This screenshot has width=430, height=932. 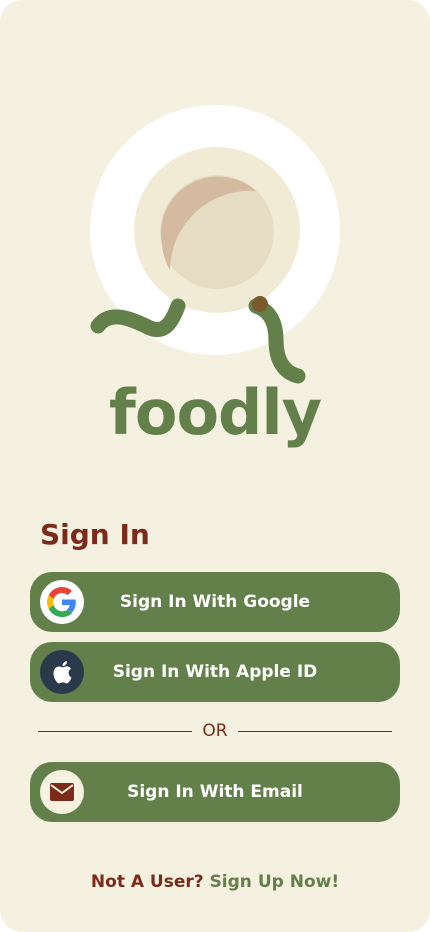 I want to click on or-divider: OR, so click(x=215, y=731).